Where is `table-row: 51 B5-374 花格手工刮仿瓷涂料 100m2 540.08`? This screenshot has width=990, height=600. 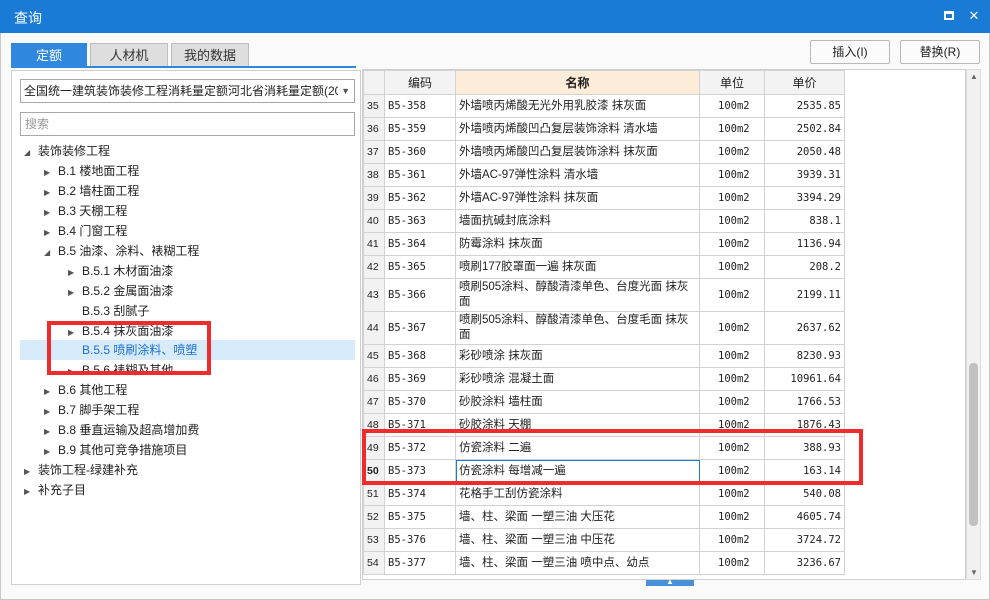 table-row: 51 B5-374 花格手工刮仿瓷涂料 100m2 540.08 is located at coordinates (604, 494).